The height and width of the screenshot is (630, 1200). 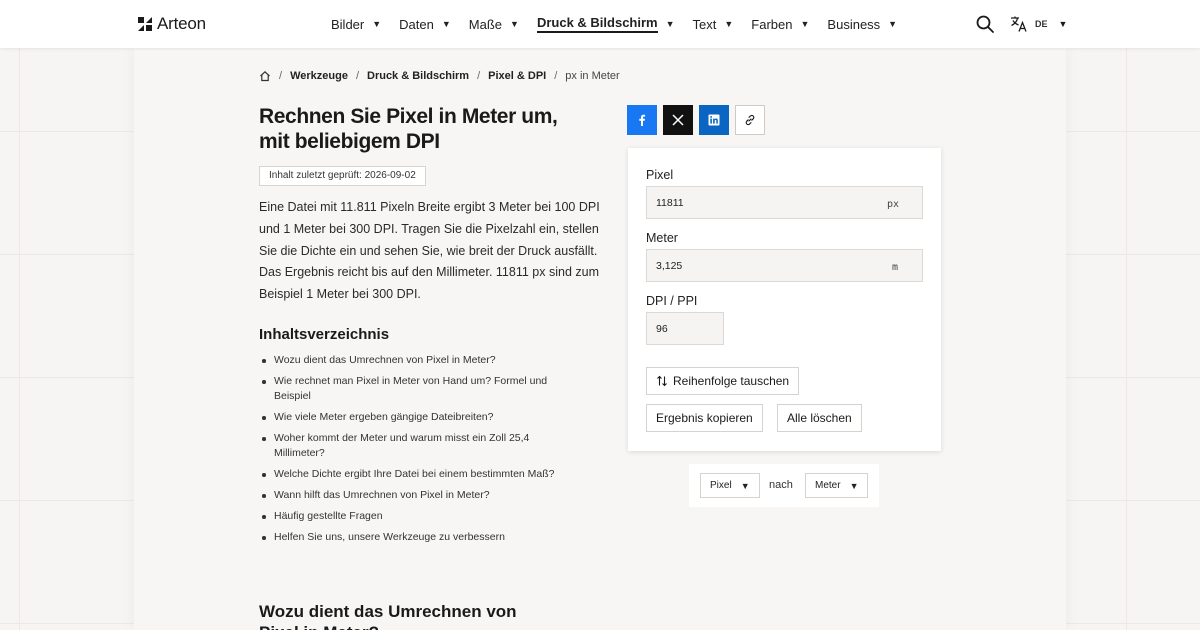 I want to click on share-x-button, so click(x=678, y=120).